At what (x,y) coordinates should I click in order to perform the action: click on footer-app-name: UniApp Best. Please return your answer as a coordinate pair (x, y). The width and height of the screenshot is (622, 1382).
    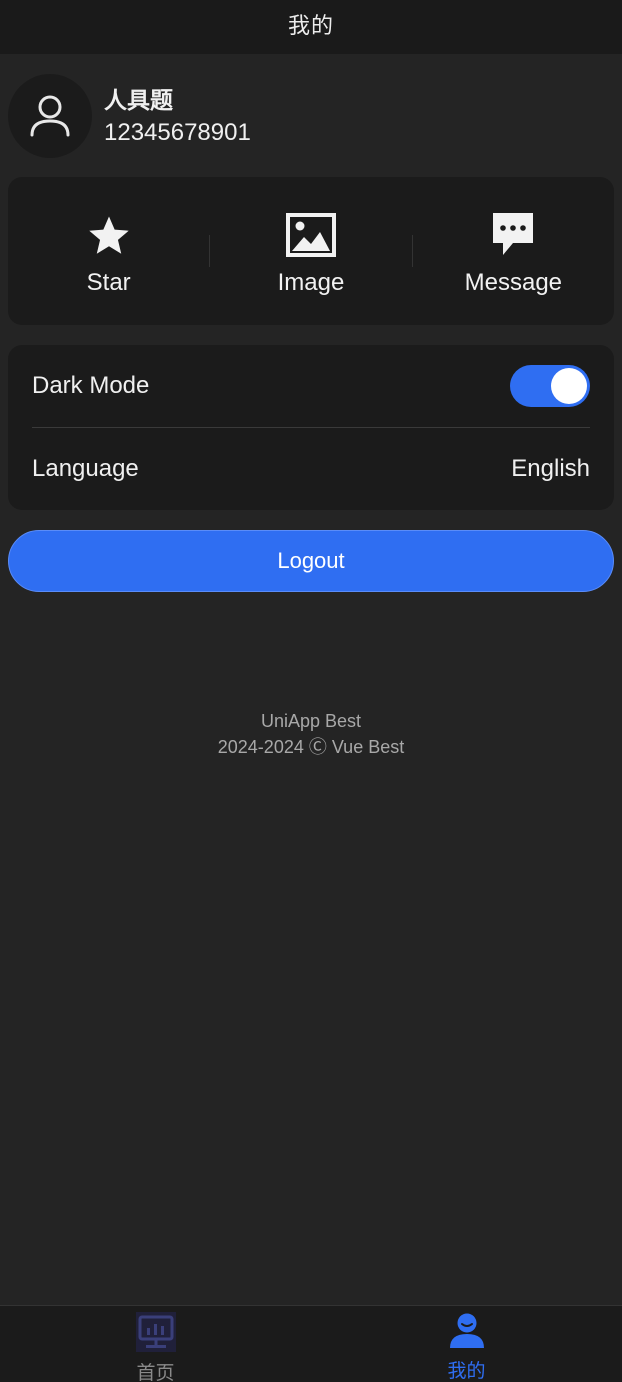
    Looking at the image, I should click on (311, 721).